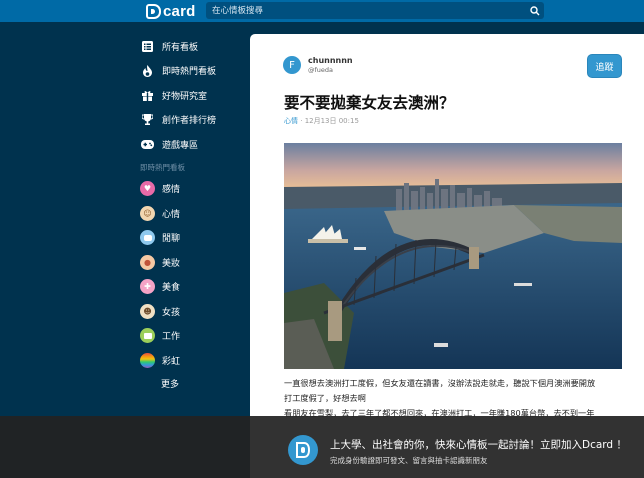  I want to click on post-board-link: 心情, so click(291, 121).